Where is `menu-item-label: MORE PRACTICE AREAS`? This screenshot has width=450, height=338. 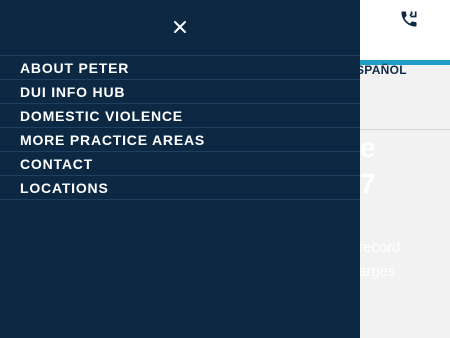 menu-item-label: MORE PRACTICE AREAS is located at coordinates (113, 139).